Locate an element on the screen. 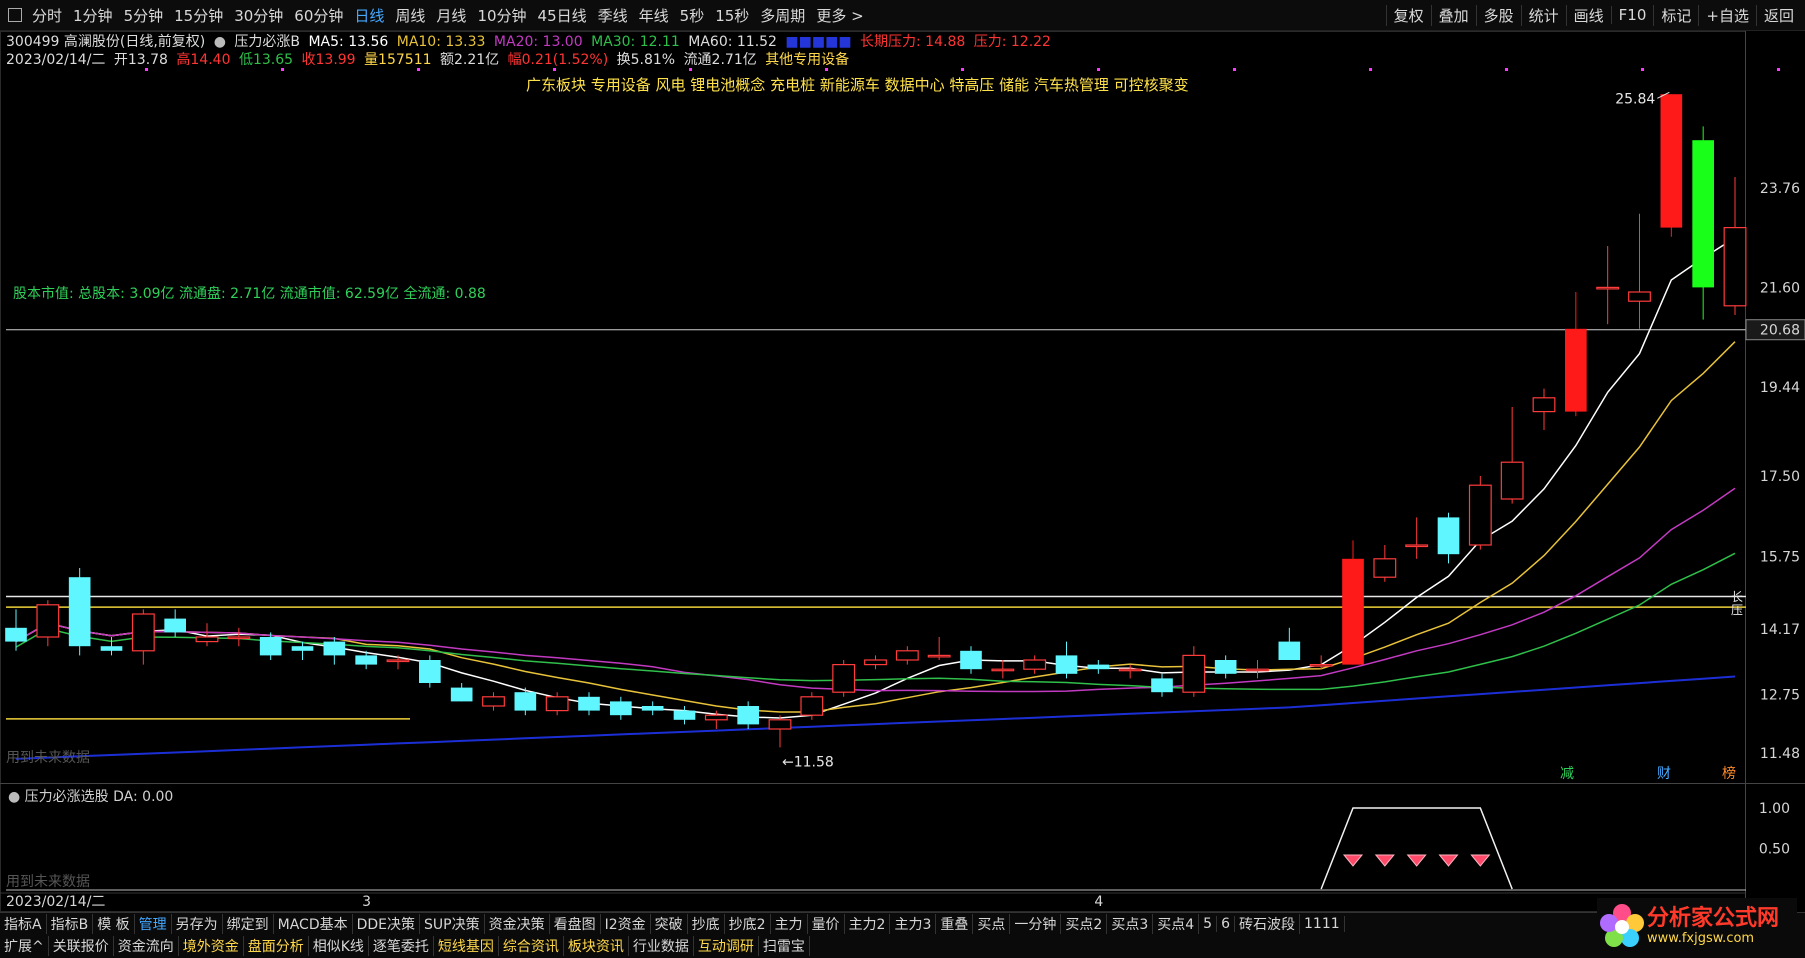 Image resolution: width=1805 pixels, height=958 pixels. extension-tab: 扫雷宝 is located at coordinates (784, 946).